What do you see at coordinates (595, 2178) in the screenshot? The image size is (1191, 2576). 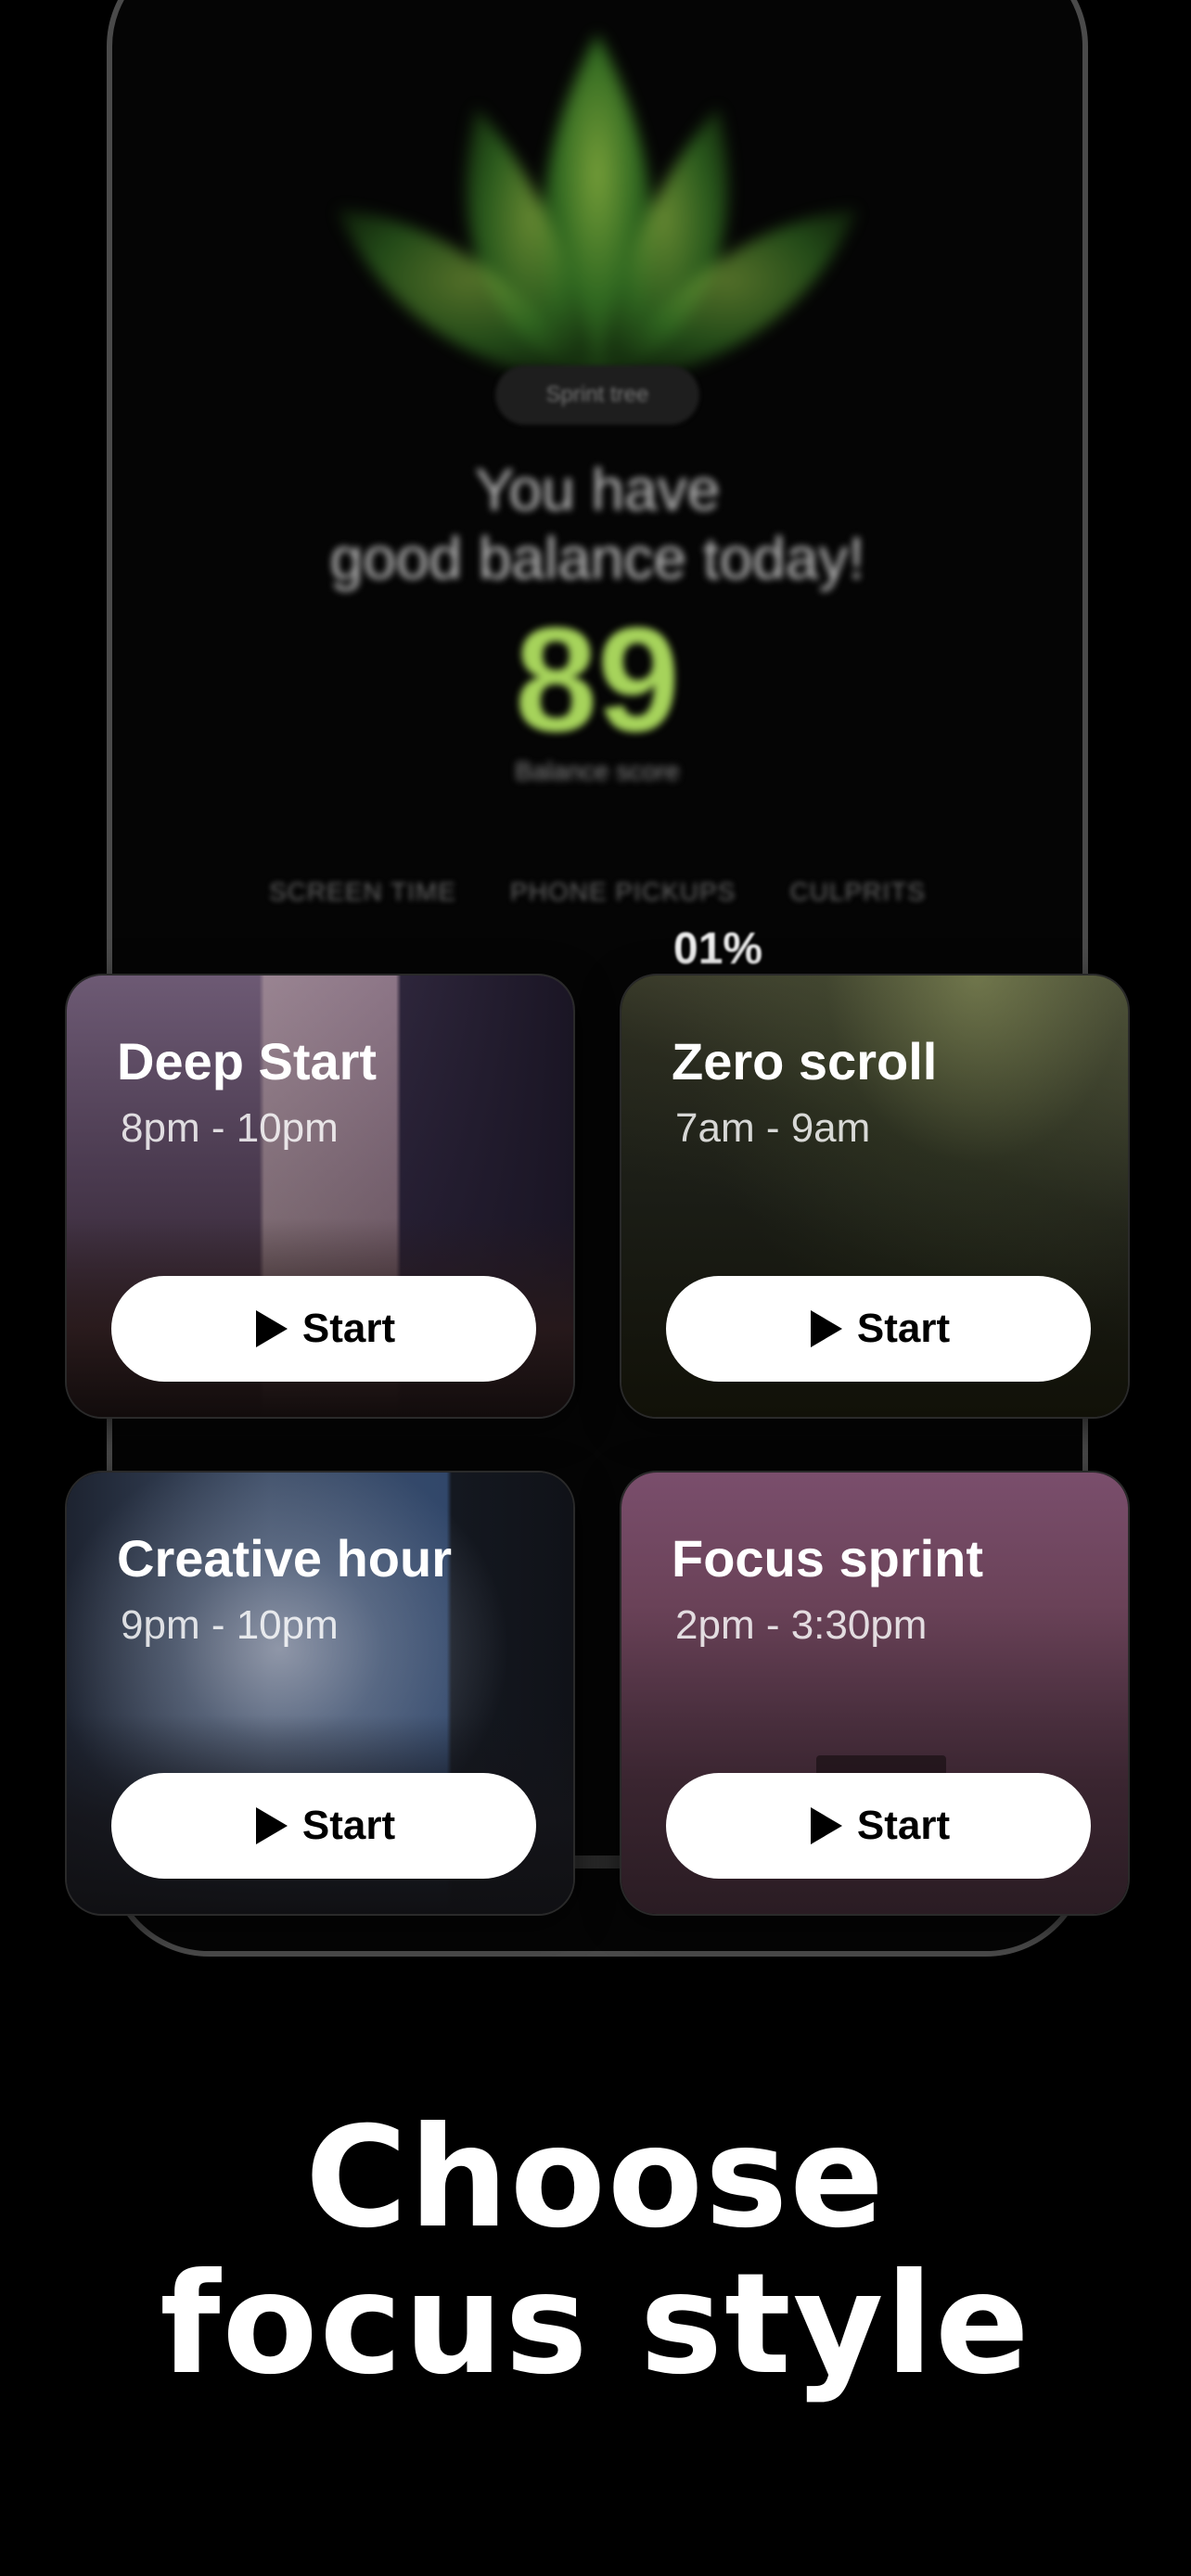 I see `headline-line-1: Choose` at bounding box center [595, 2178].